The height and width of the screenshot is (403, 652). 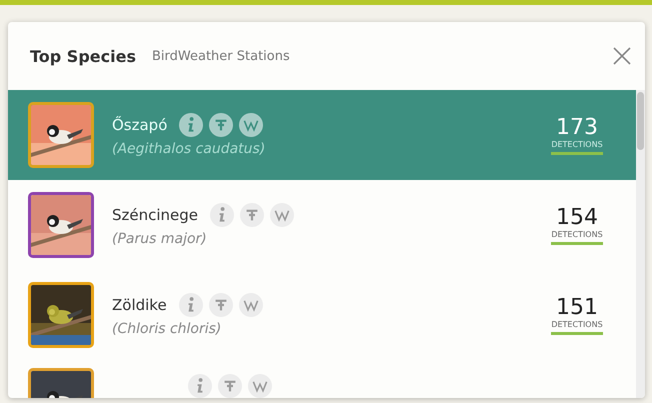 What do you see at coordinates (167, 329) in the screenshot?
I see `scientific-name: (Chloris chloris)` at bounding box center [167, 329].